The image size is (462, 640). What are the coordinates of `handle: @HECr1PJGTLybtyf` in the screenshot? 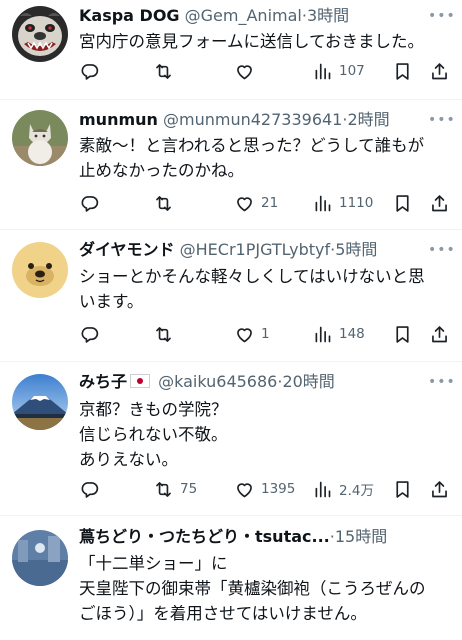 It's located at (255, 249).